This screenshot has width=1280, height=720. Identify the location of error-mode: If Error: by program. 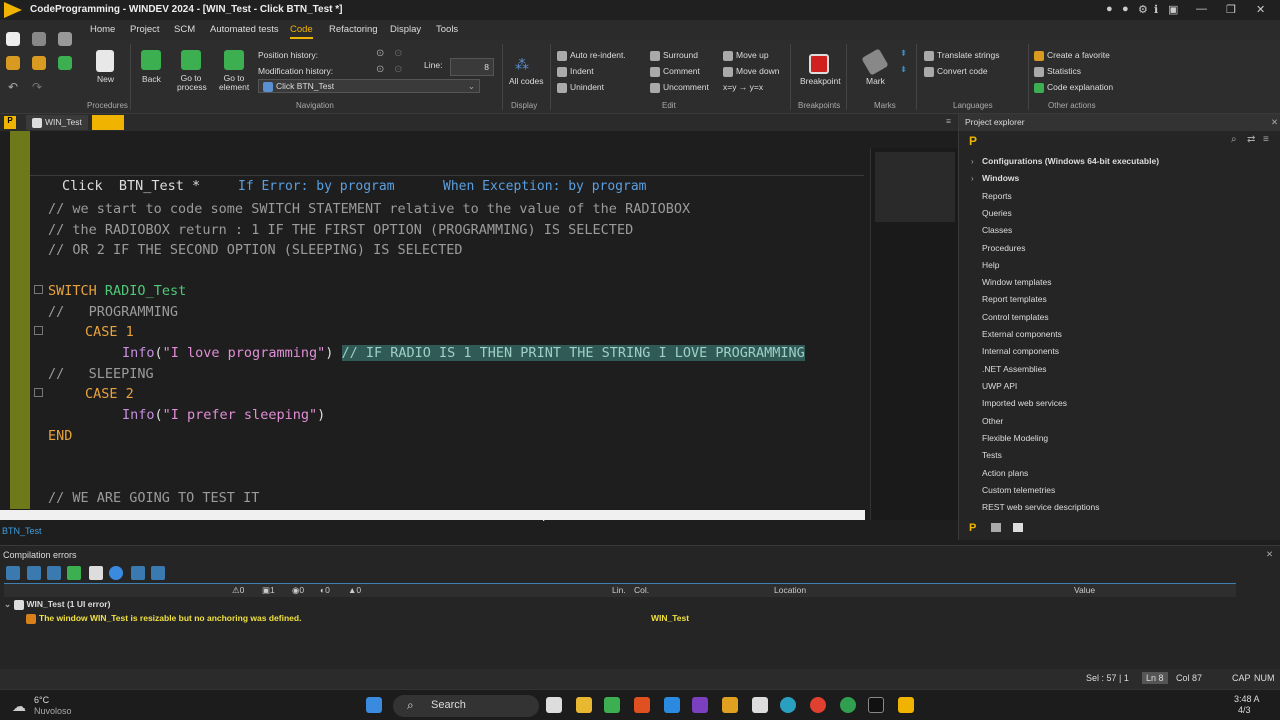
(316, 186).